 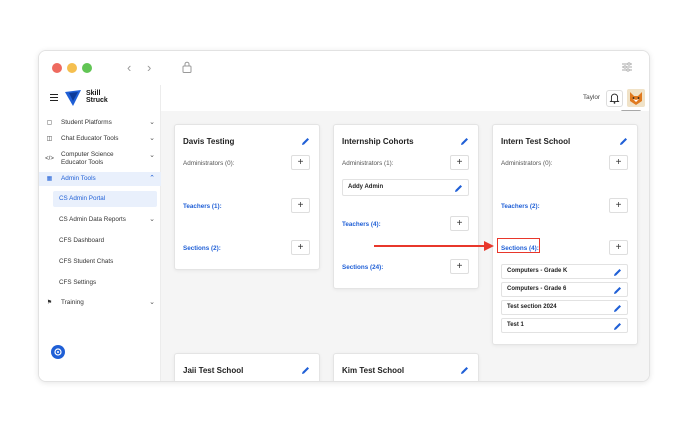 I want to click on annotation-arrow, so click(x=430, y=246).